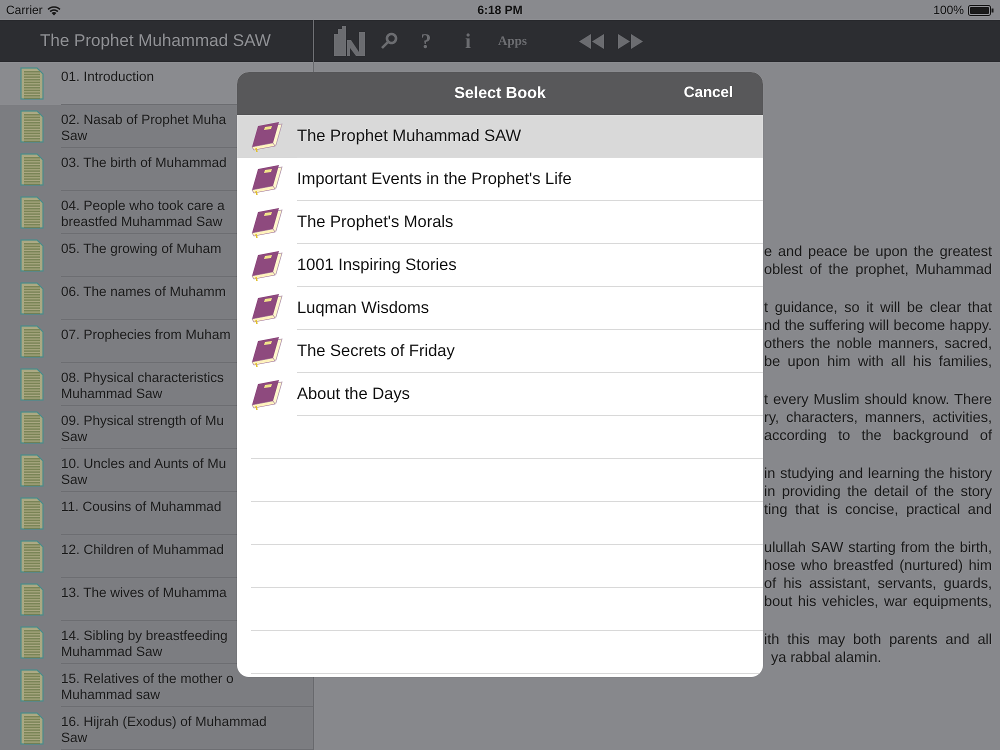  Describe the element at coordinates (981, 10) in the screenshot. I see `battery-icon` at that location.